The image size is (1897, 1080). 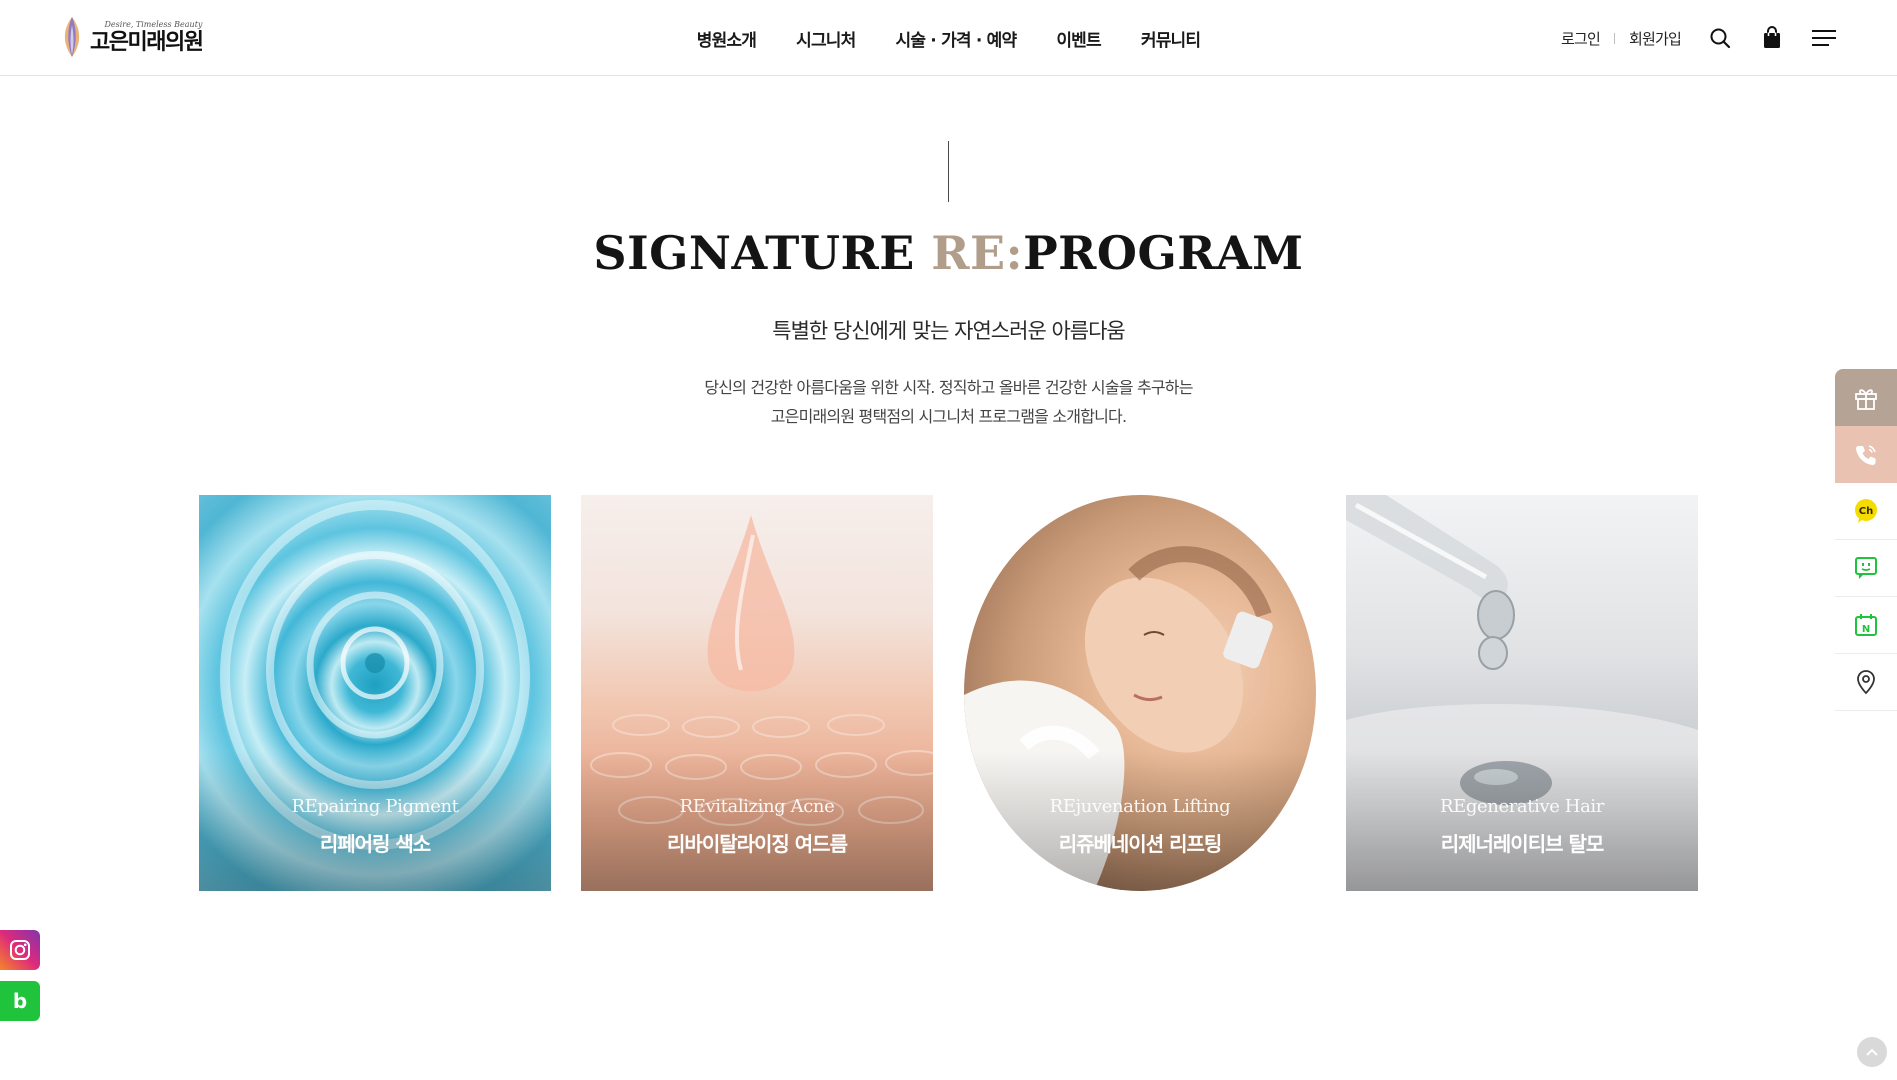 What do you see at coordinates (375, 844) in the screenshot?
I see `card-title-ko: 리페어링 색소` at bounding box center [375, 844].